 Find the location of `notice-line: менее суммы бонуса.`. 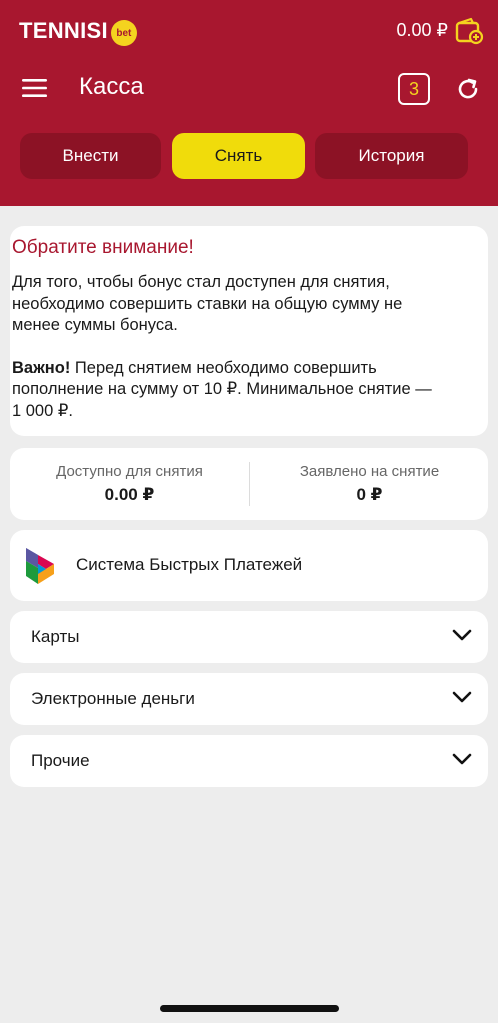

notice-line: менее суммы бонуса. is located at coordinates (95, 325).